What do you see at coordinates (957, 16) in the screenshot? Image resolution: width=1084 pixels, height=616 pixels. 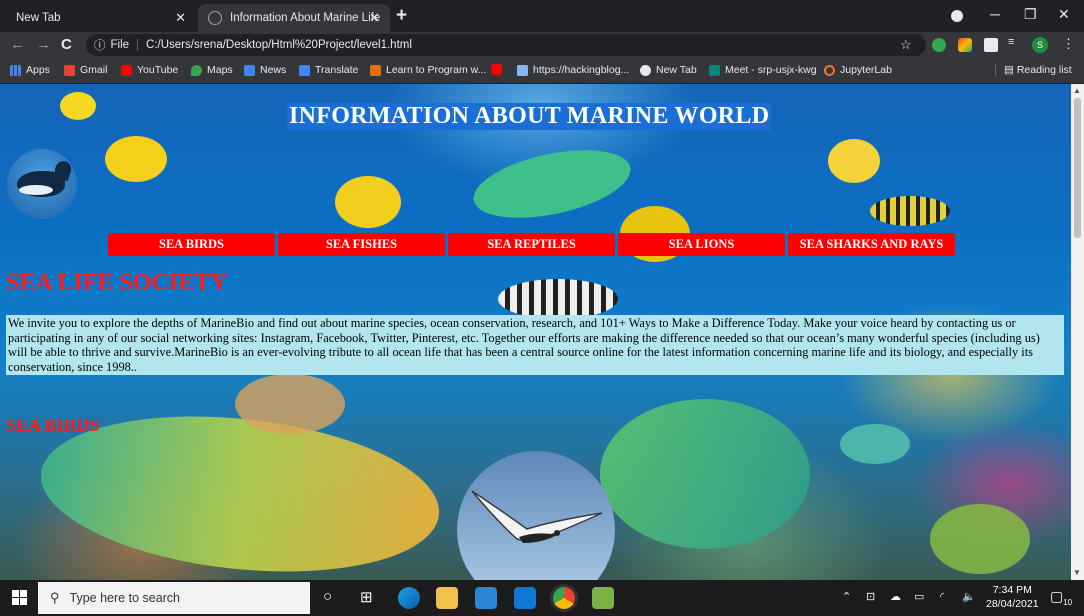 I see `profile-menu-icon` at bounding box center [957, 16].